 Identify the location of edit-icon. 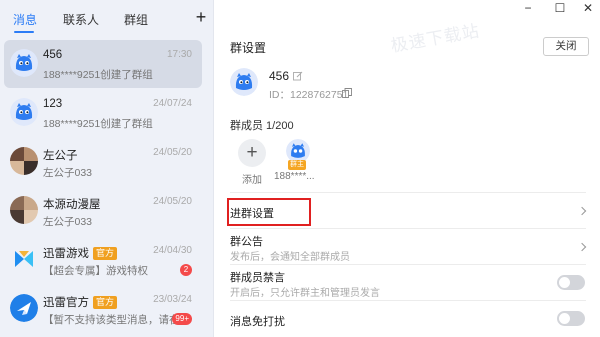
(298, 77).